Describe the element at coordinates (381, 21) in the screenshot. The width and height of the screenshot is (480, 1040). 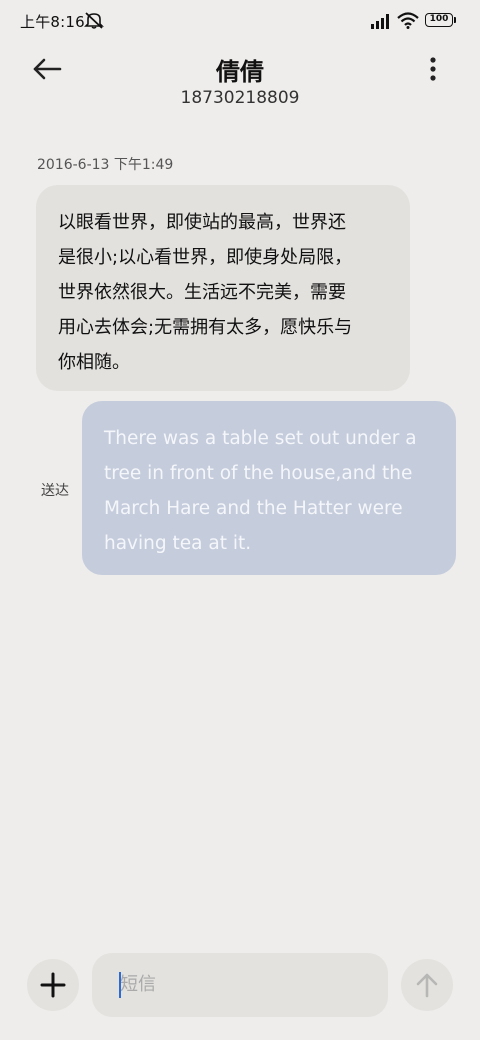
I see `signal-icon` at that location.